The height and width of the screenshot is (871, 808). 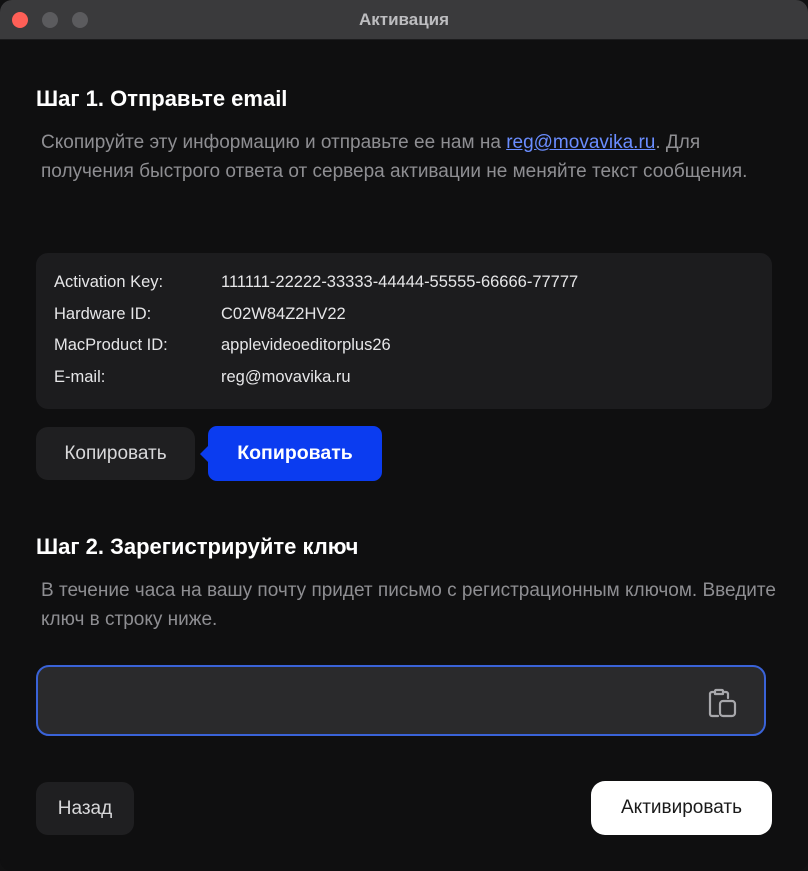 What do you see at coordinates (197, 546) in the screenshot?
I see `step2-title: Шаг 2. Зарегистрируйте ключ` at bounding box center [197, 546].